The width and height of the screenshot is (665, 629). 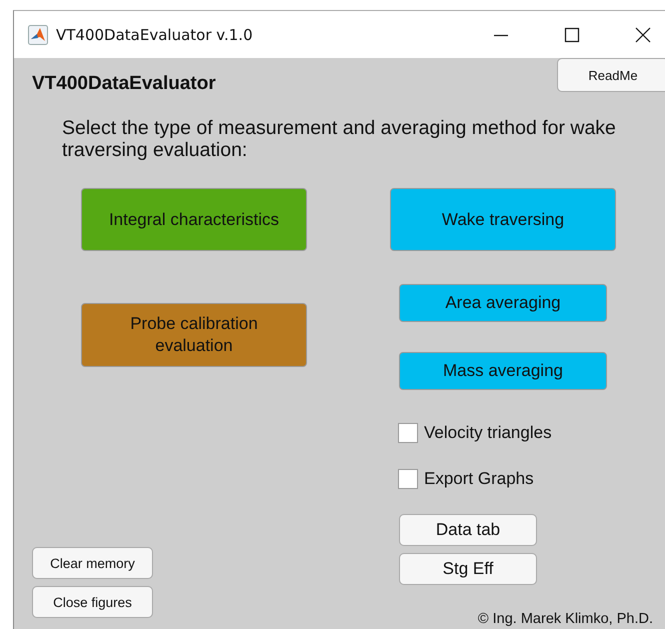 I want to click on mode-button: Wake traversing, so click(x=503, y=219).